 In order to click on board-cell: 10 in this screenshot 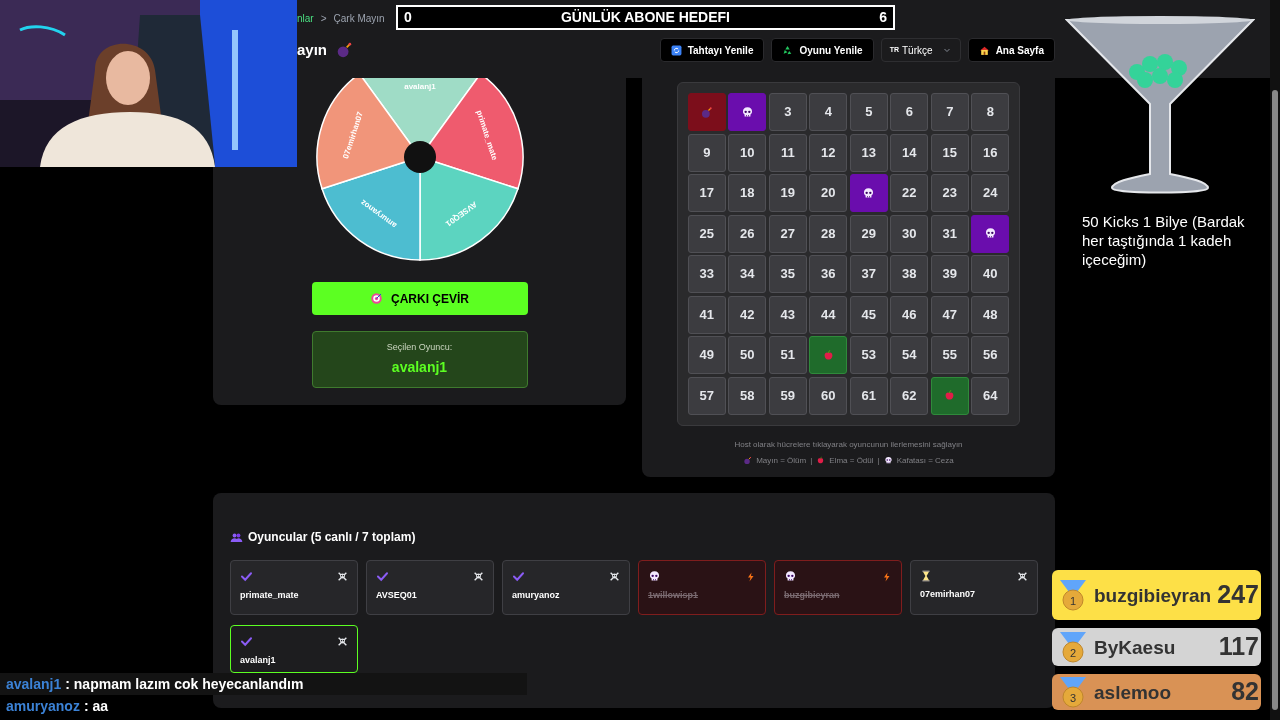, I will do `click(747, 152)`.